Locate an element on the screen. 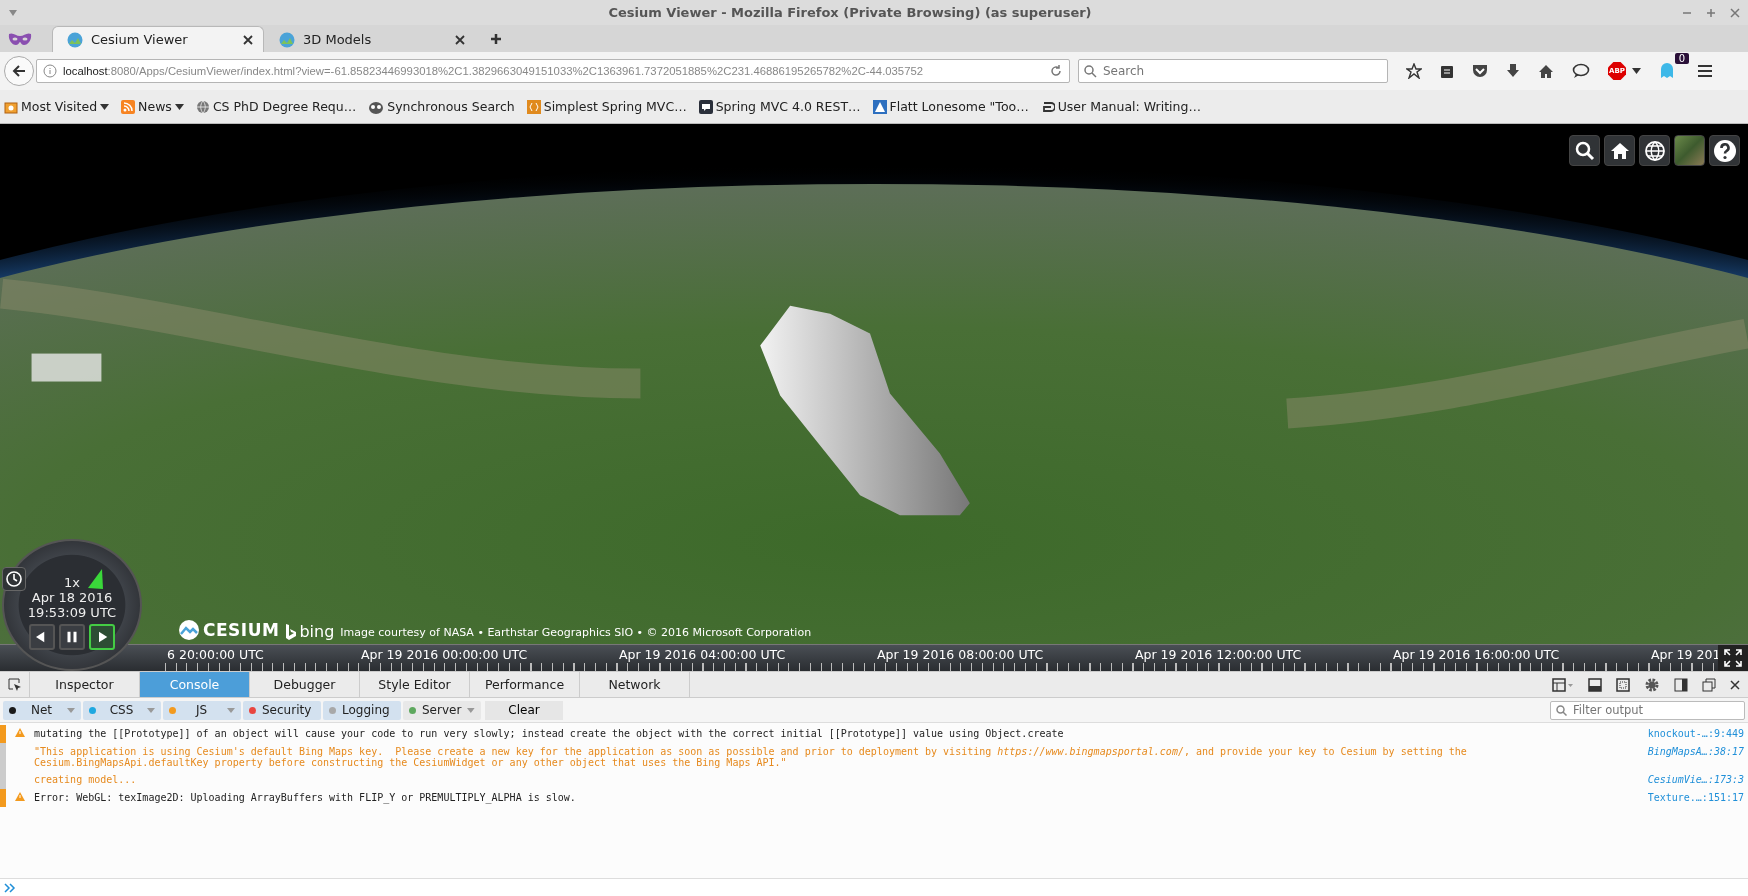  devtools-tab: Style Editor is located at coordinates (415, 684).